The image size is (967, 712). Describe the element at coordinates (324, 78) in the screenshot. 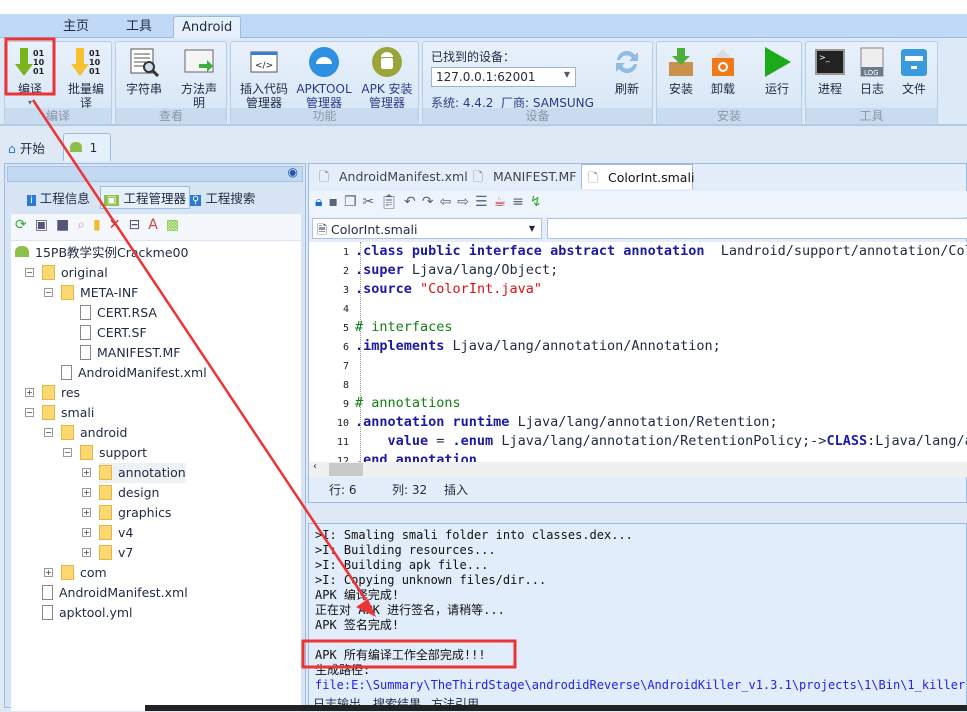

I see `apktool-manager-button: APKTOOL 管理器` at that location.